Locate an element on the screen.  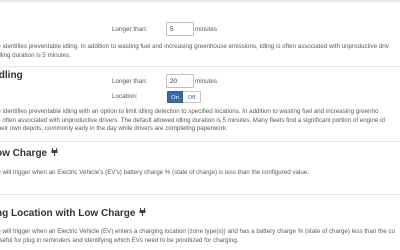
charging-location-rule-title-text: ng Location with Low Charge is located at coordinates (68, 213).